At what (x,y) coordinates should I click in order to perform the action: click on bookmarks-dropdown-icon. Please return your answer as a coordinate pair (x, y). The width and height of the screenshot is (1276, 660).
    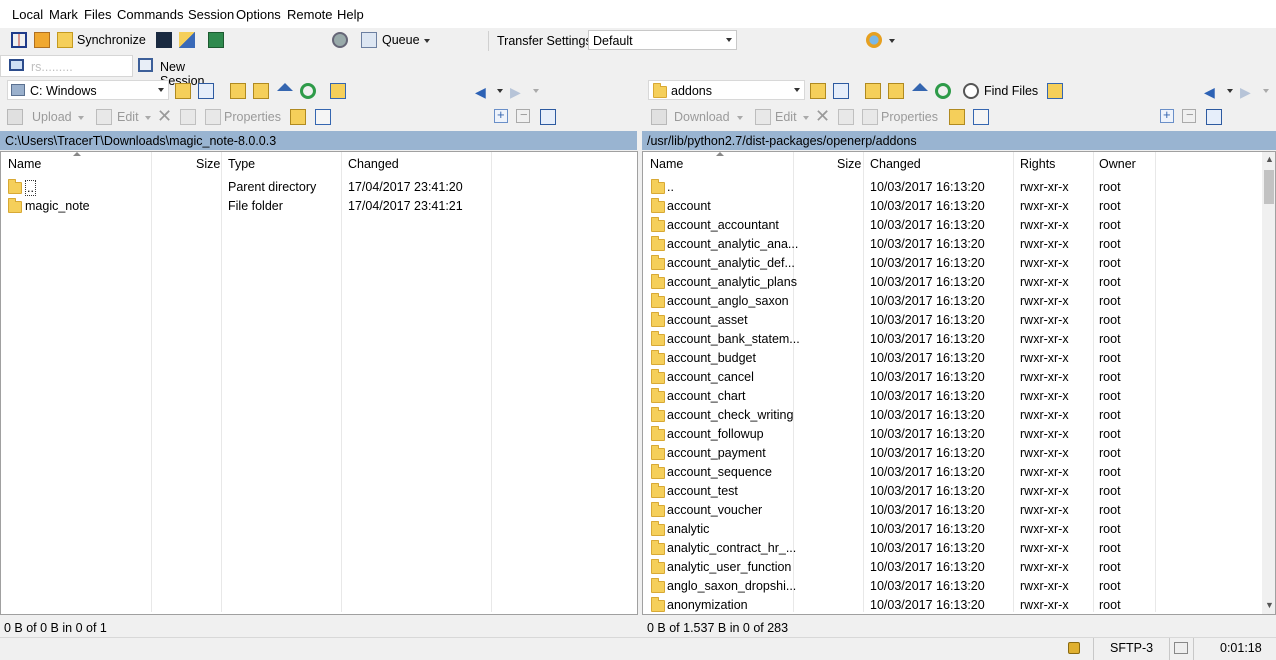
    Looking at the image, I should click on (892, 41).